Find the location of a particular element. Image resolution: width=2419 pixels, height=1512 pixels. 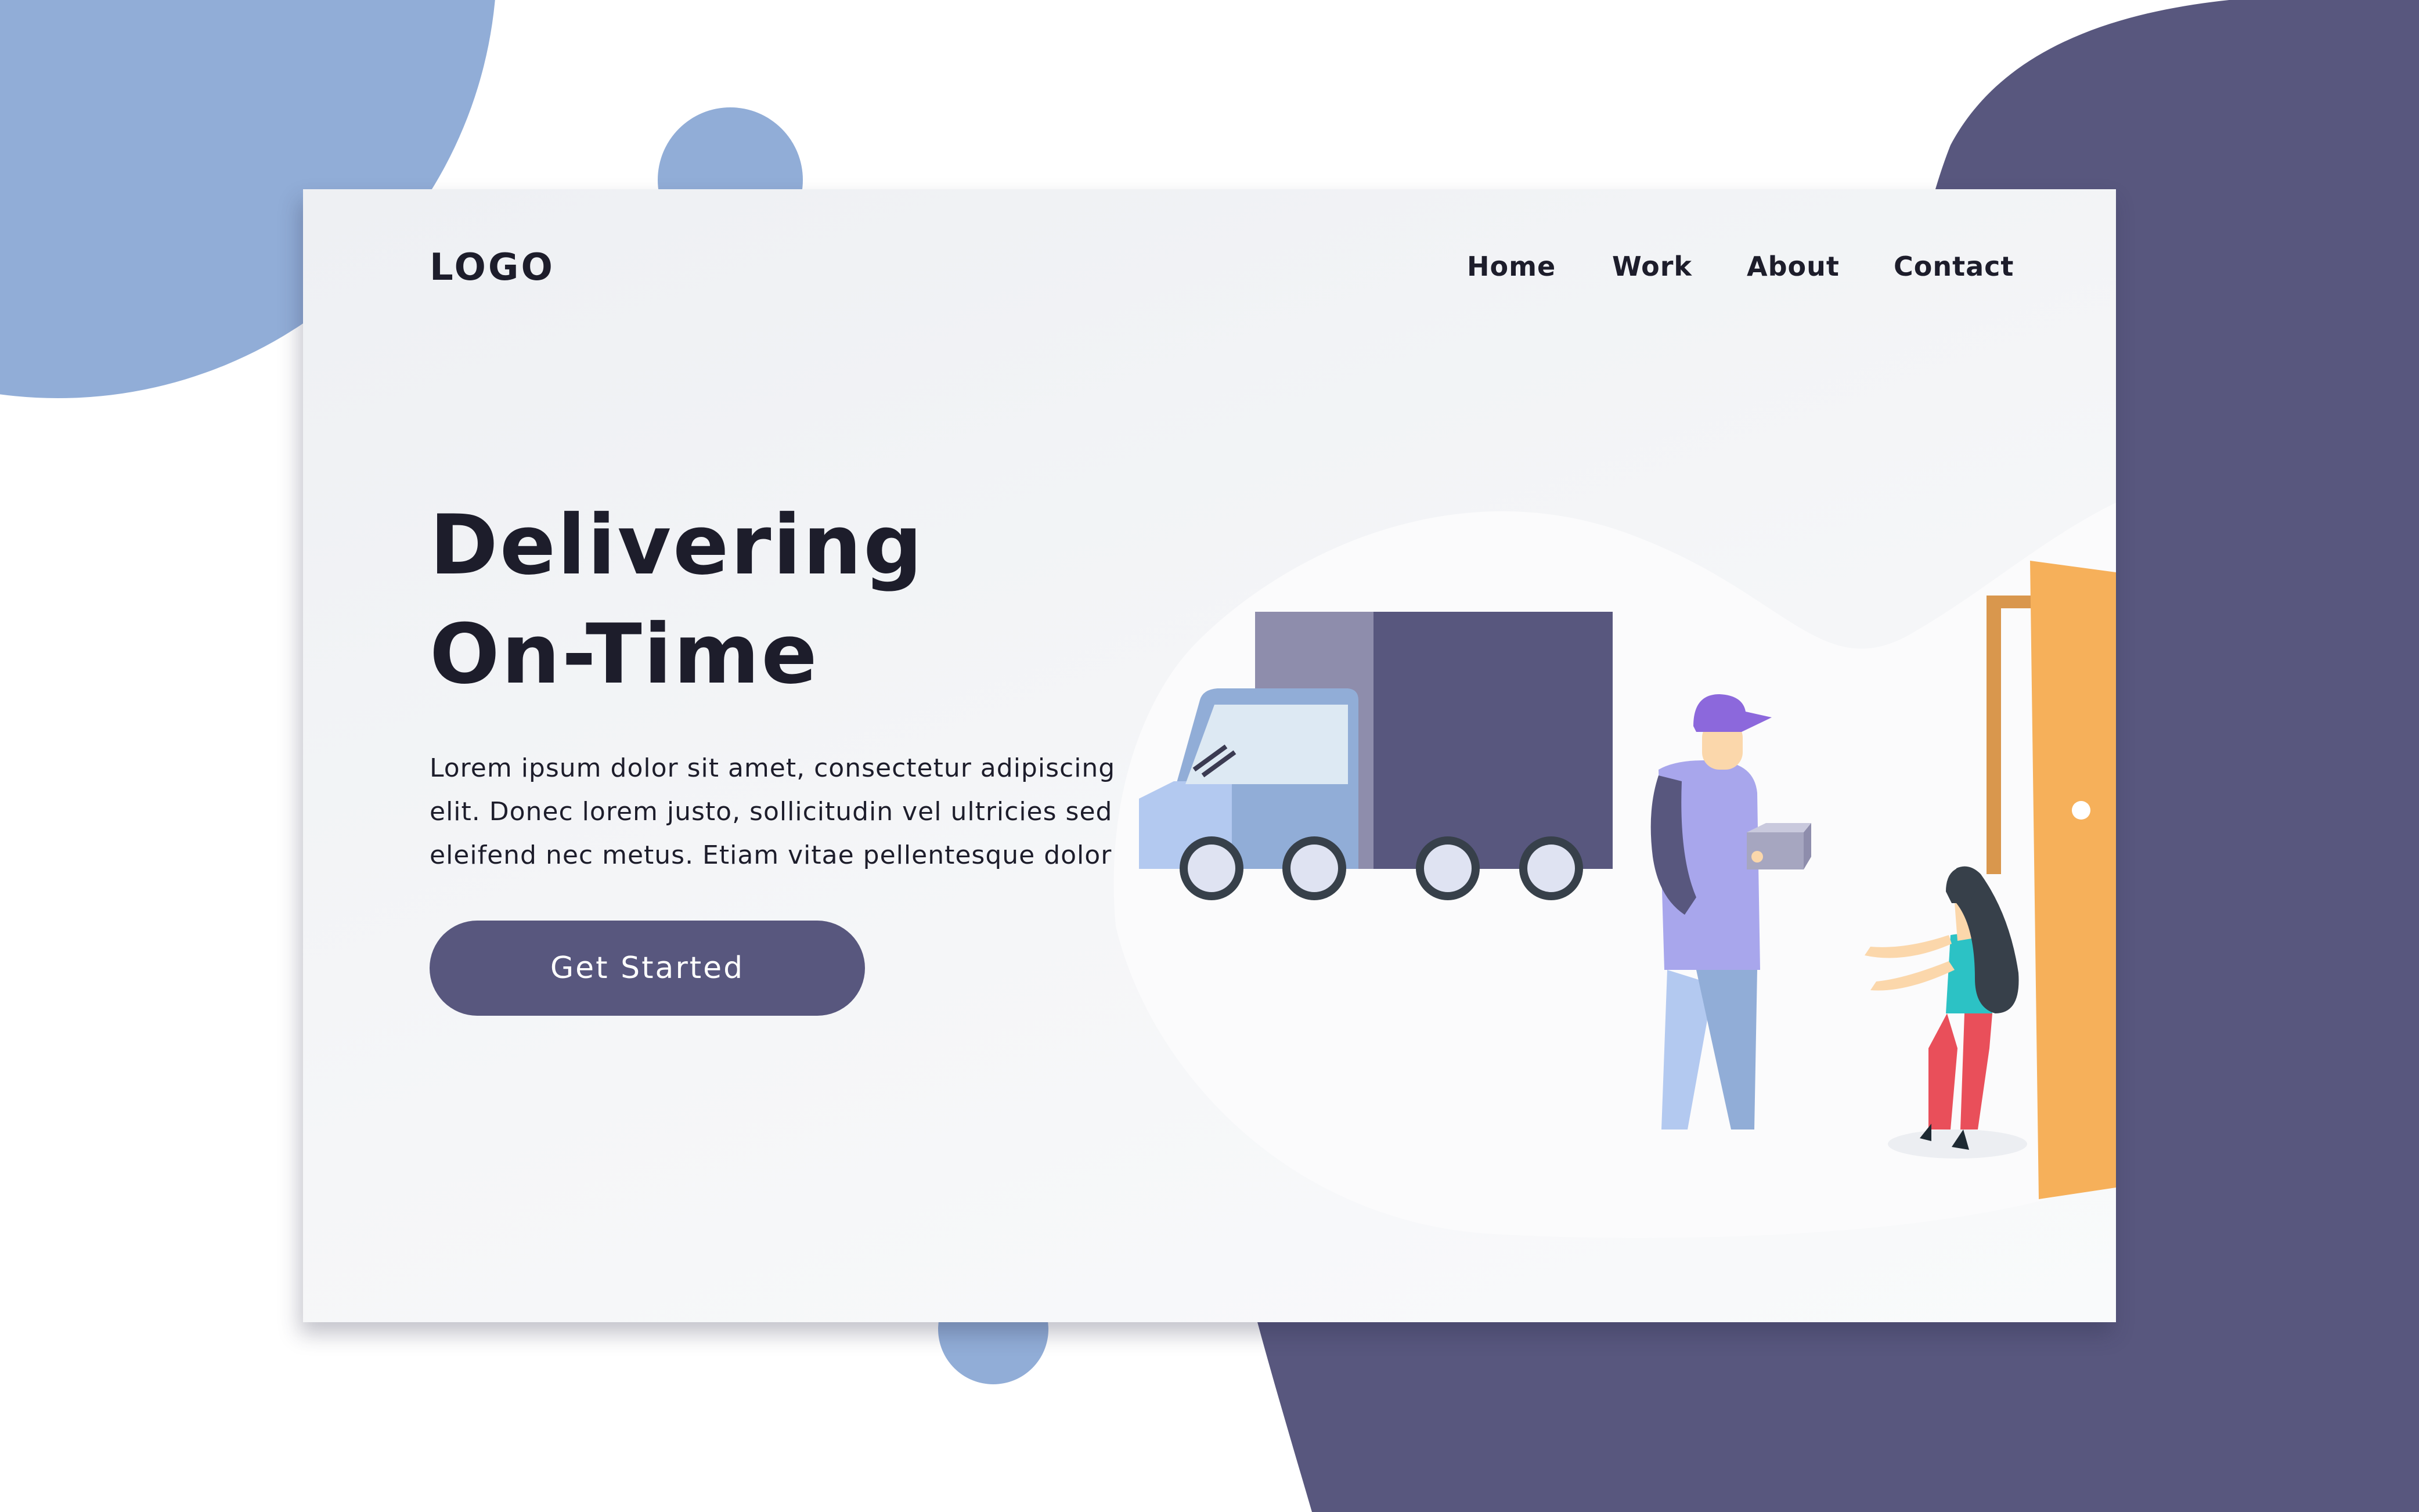

hero-title: Delivering On-Time is located at coordinates (677, 600).